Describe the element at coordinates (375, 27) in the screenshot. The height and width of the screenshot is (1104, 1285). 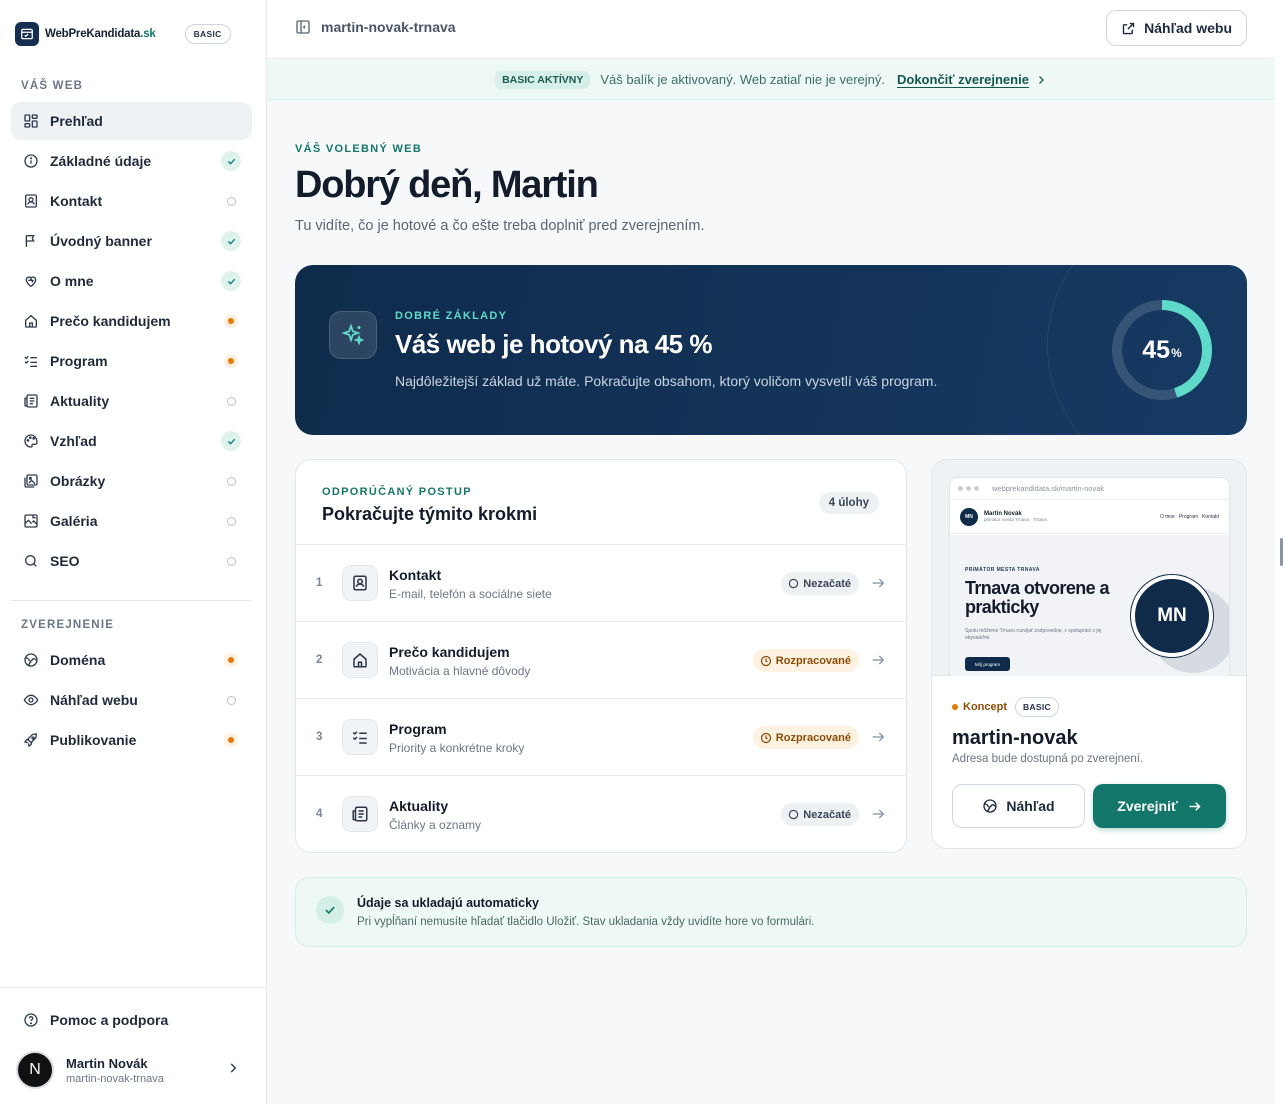
I see `breadcrumb: martin-novak-trnava` at that location.